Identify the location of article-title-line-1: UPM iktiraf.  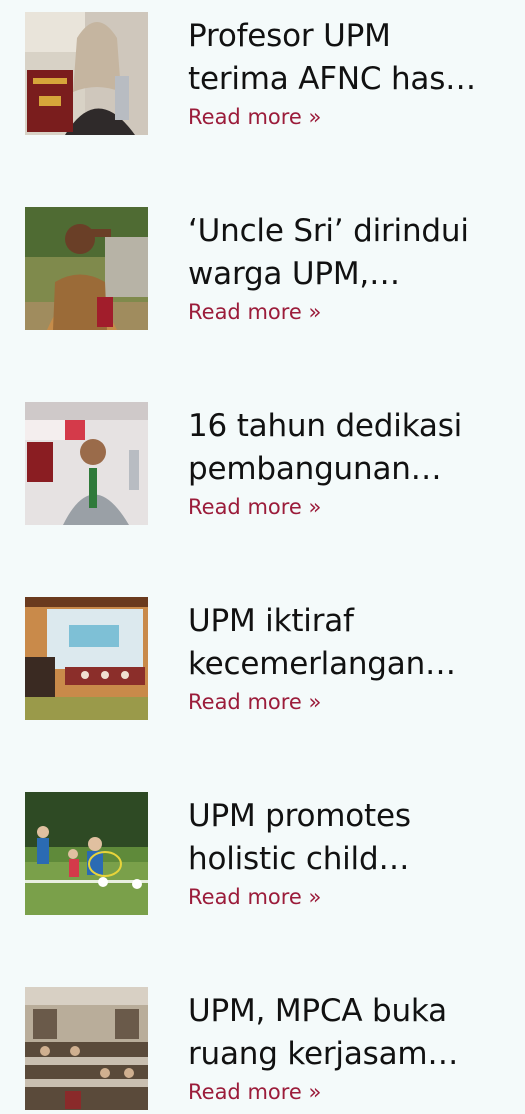
(348, 621).